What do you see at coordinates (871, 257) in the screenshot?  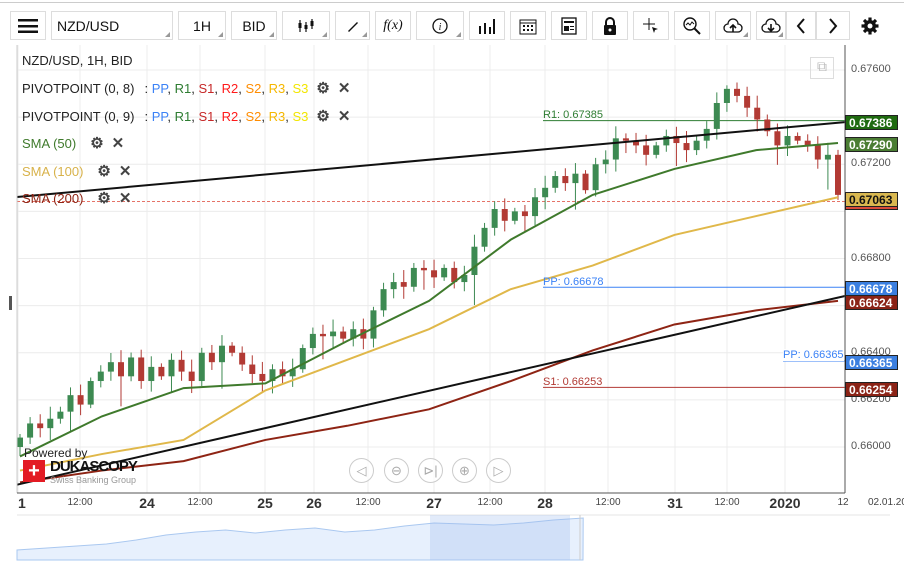 I see `y-tick-label: 0.66800` at bounding box center [871, 257].